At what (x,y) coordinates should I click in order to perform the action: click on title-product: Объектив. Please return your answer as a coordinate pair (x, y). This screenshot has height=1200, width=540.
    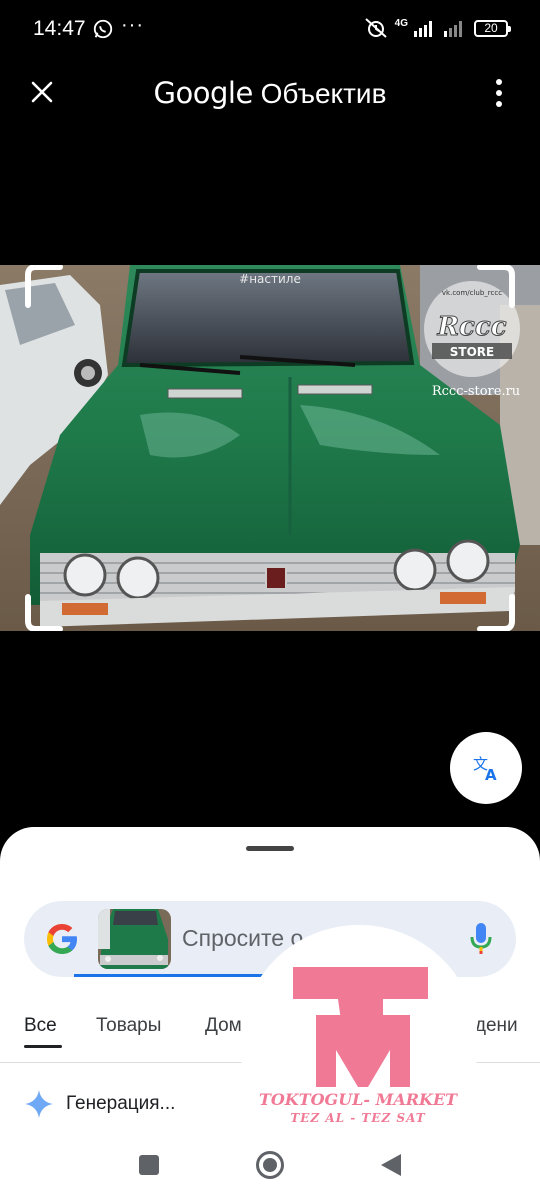
    Looking at the image, I should click on (323, 93).